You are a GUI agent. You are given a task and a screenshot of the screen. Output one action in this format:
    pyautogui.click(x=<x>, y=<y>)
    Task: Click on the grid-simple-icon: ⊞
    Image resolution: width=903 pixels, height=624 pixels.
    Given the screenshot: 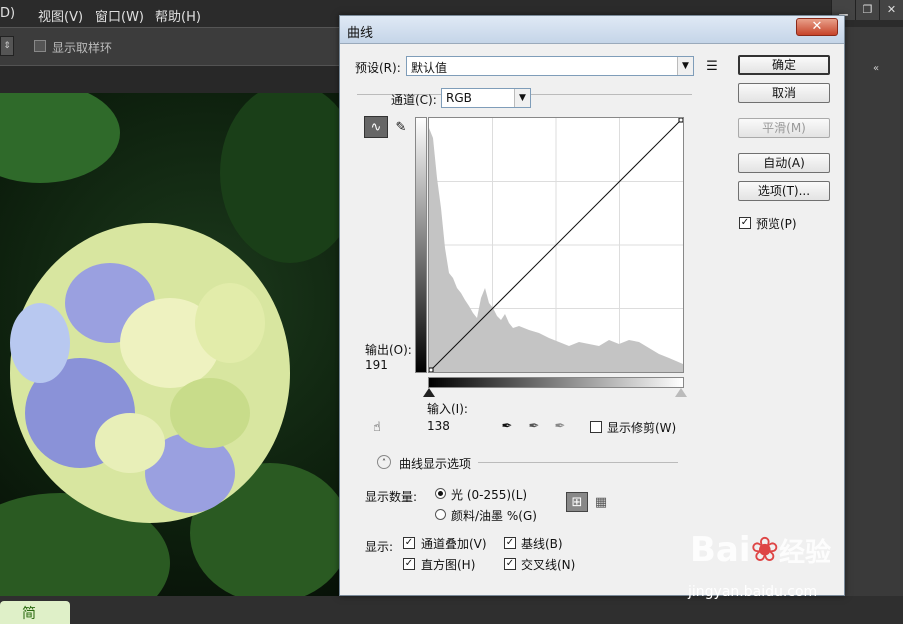 What is the action you would take?
    pyautogui.click(x=577, y=502)
    